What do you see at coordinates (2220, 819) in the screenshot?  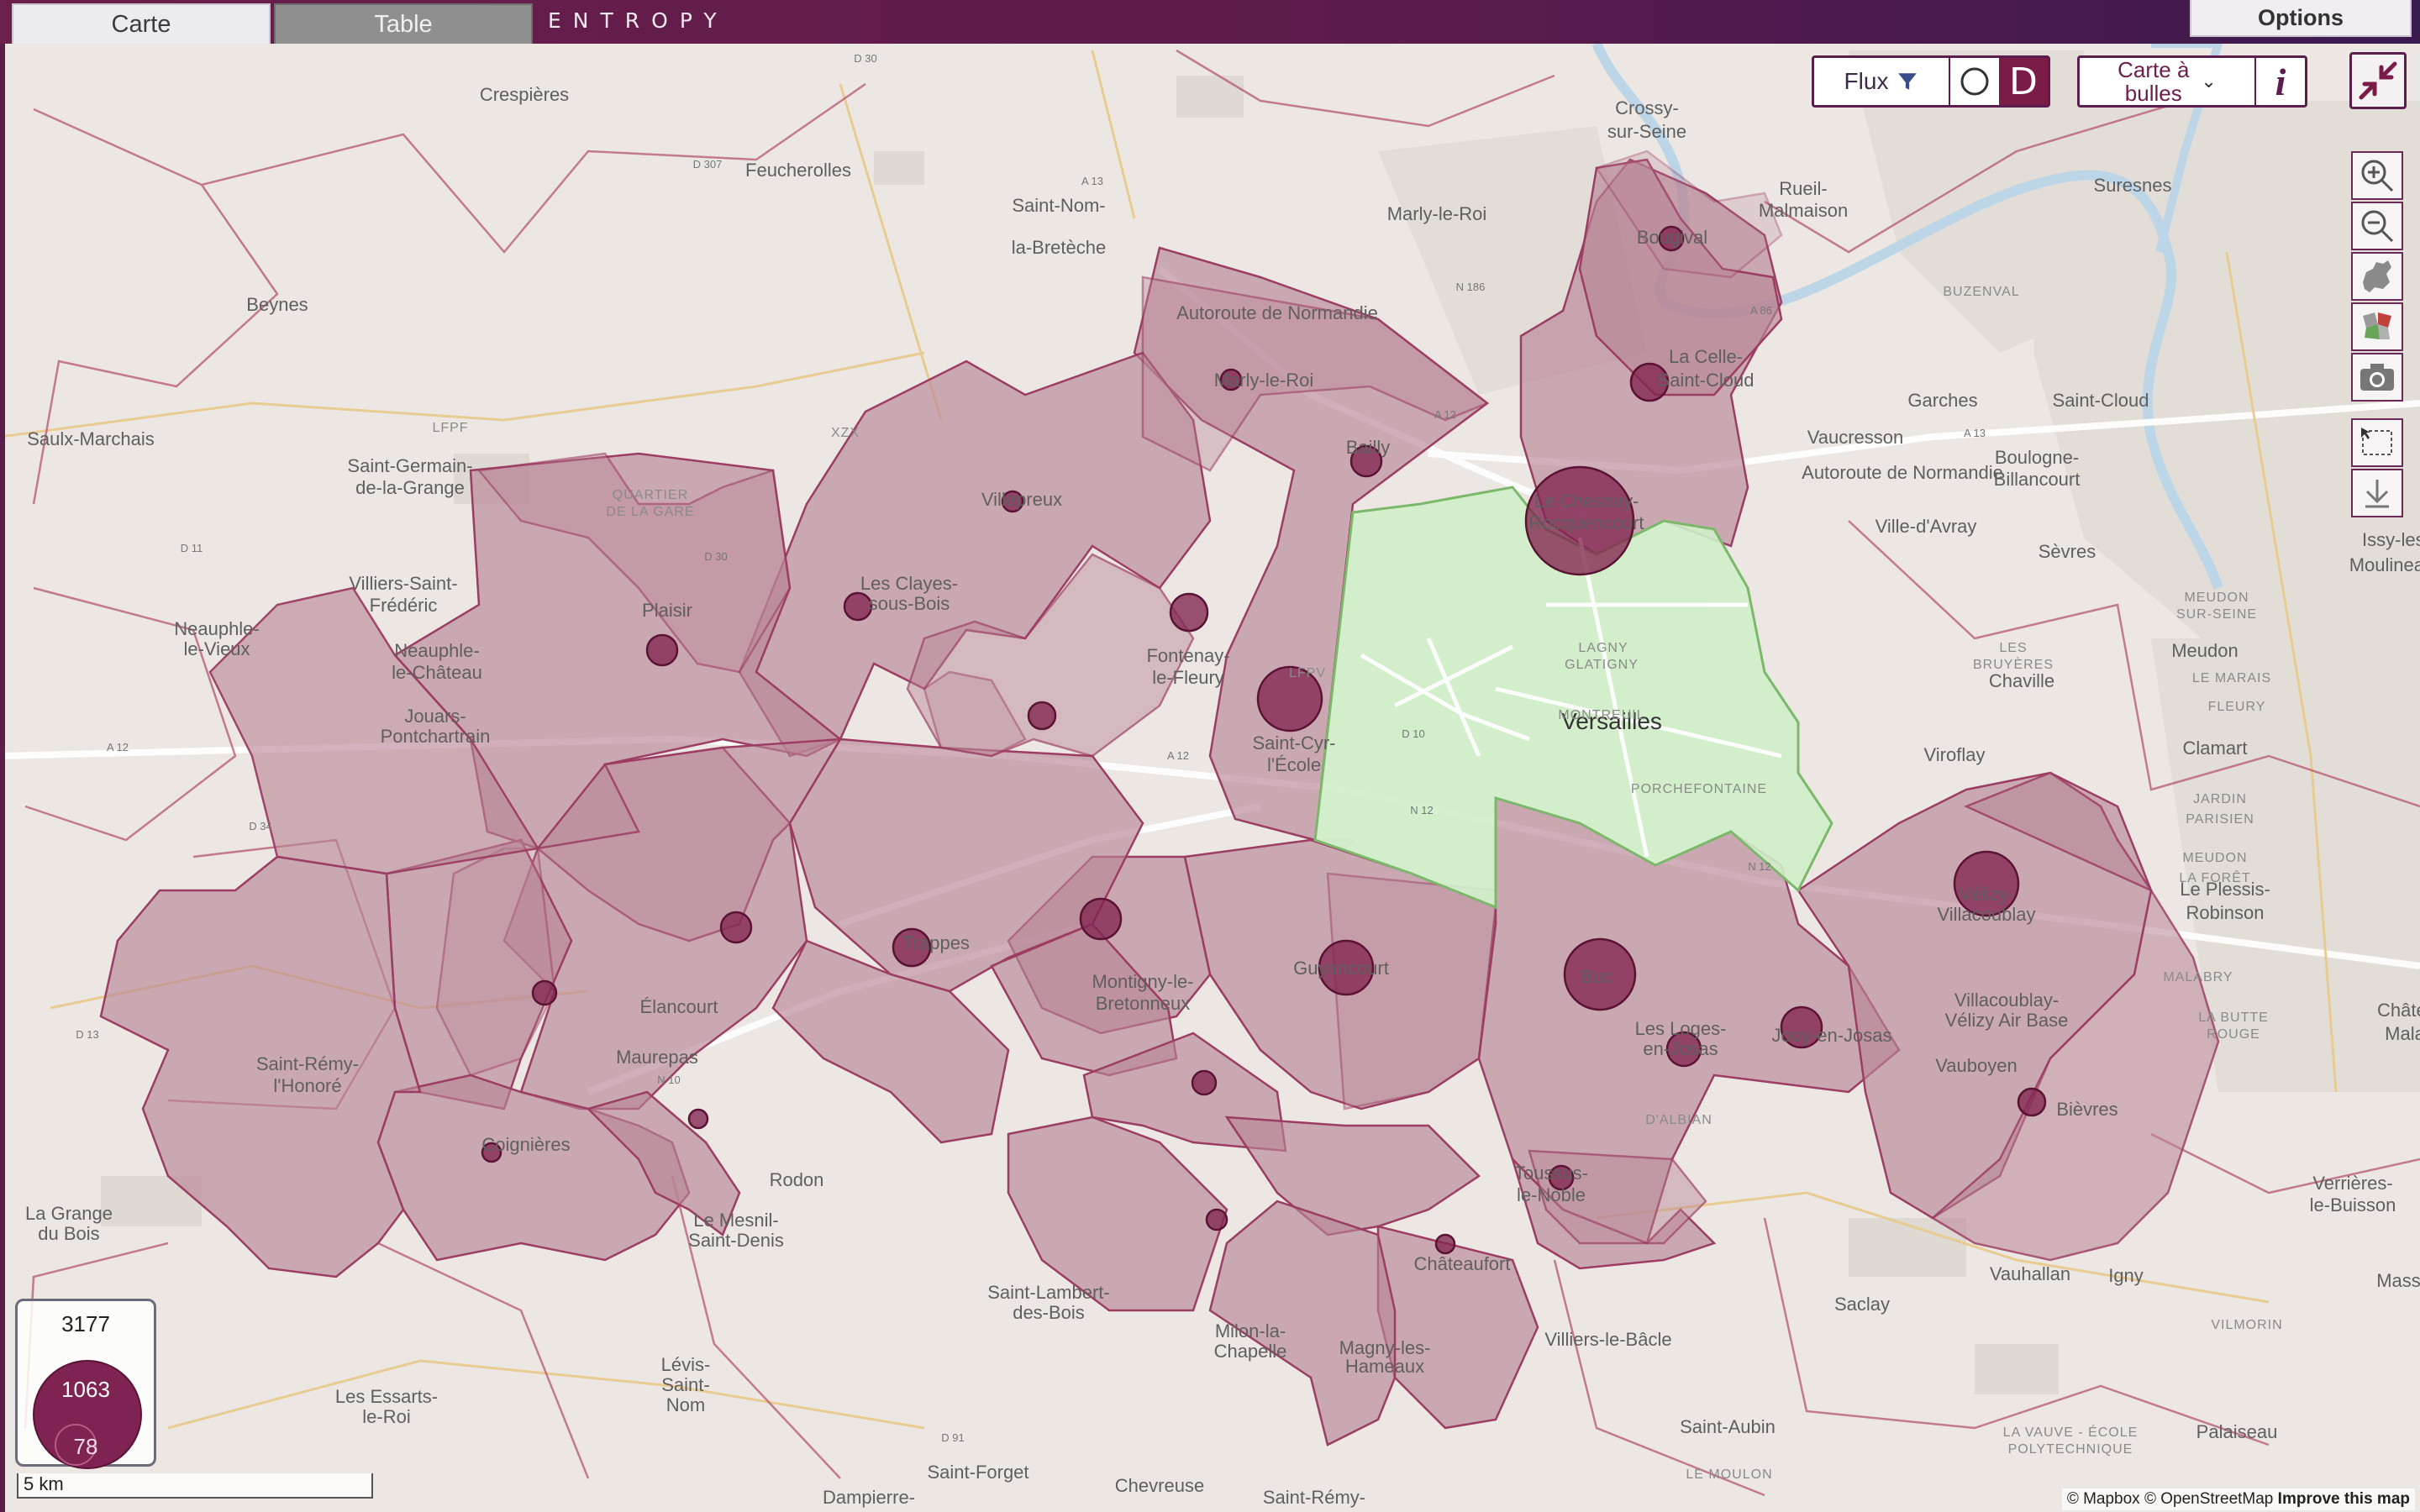 I see `map-label: PARISIEN` at bounding box center [2220, 819].